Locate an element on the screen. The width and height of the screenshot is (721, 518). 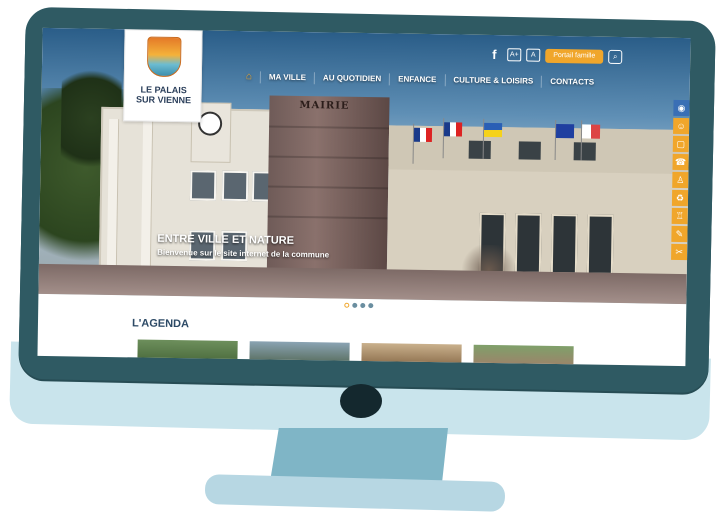
user-icon: ☺ is located at coordinates (681, 126).